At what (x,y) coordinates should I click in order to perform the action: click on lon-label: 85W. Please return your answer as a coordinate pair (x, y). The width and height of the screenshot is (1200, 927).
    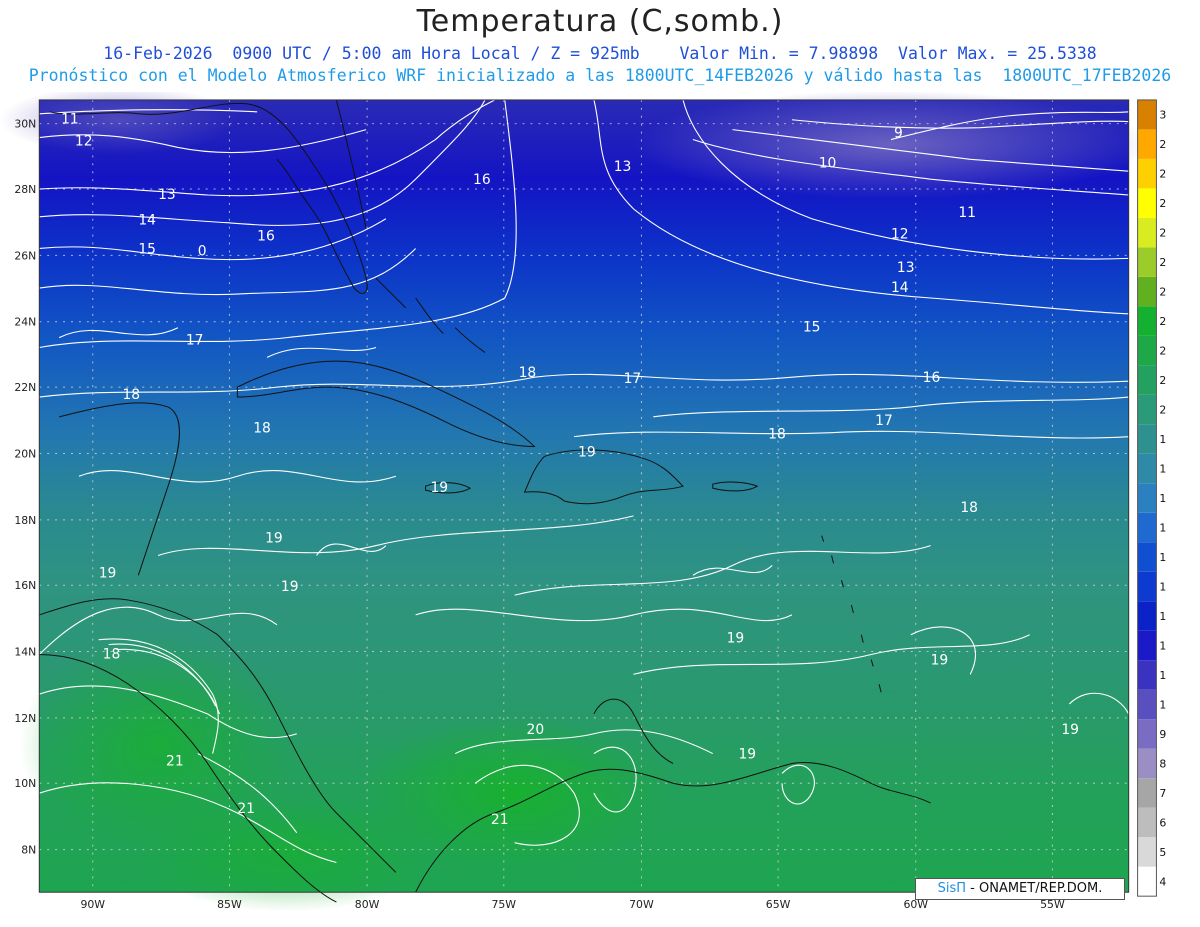
    Looking at the image, I should click on (229, 904).